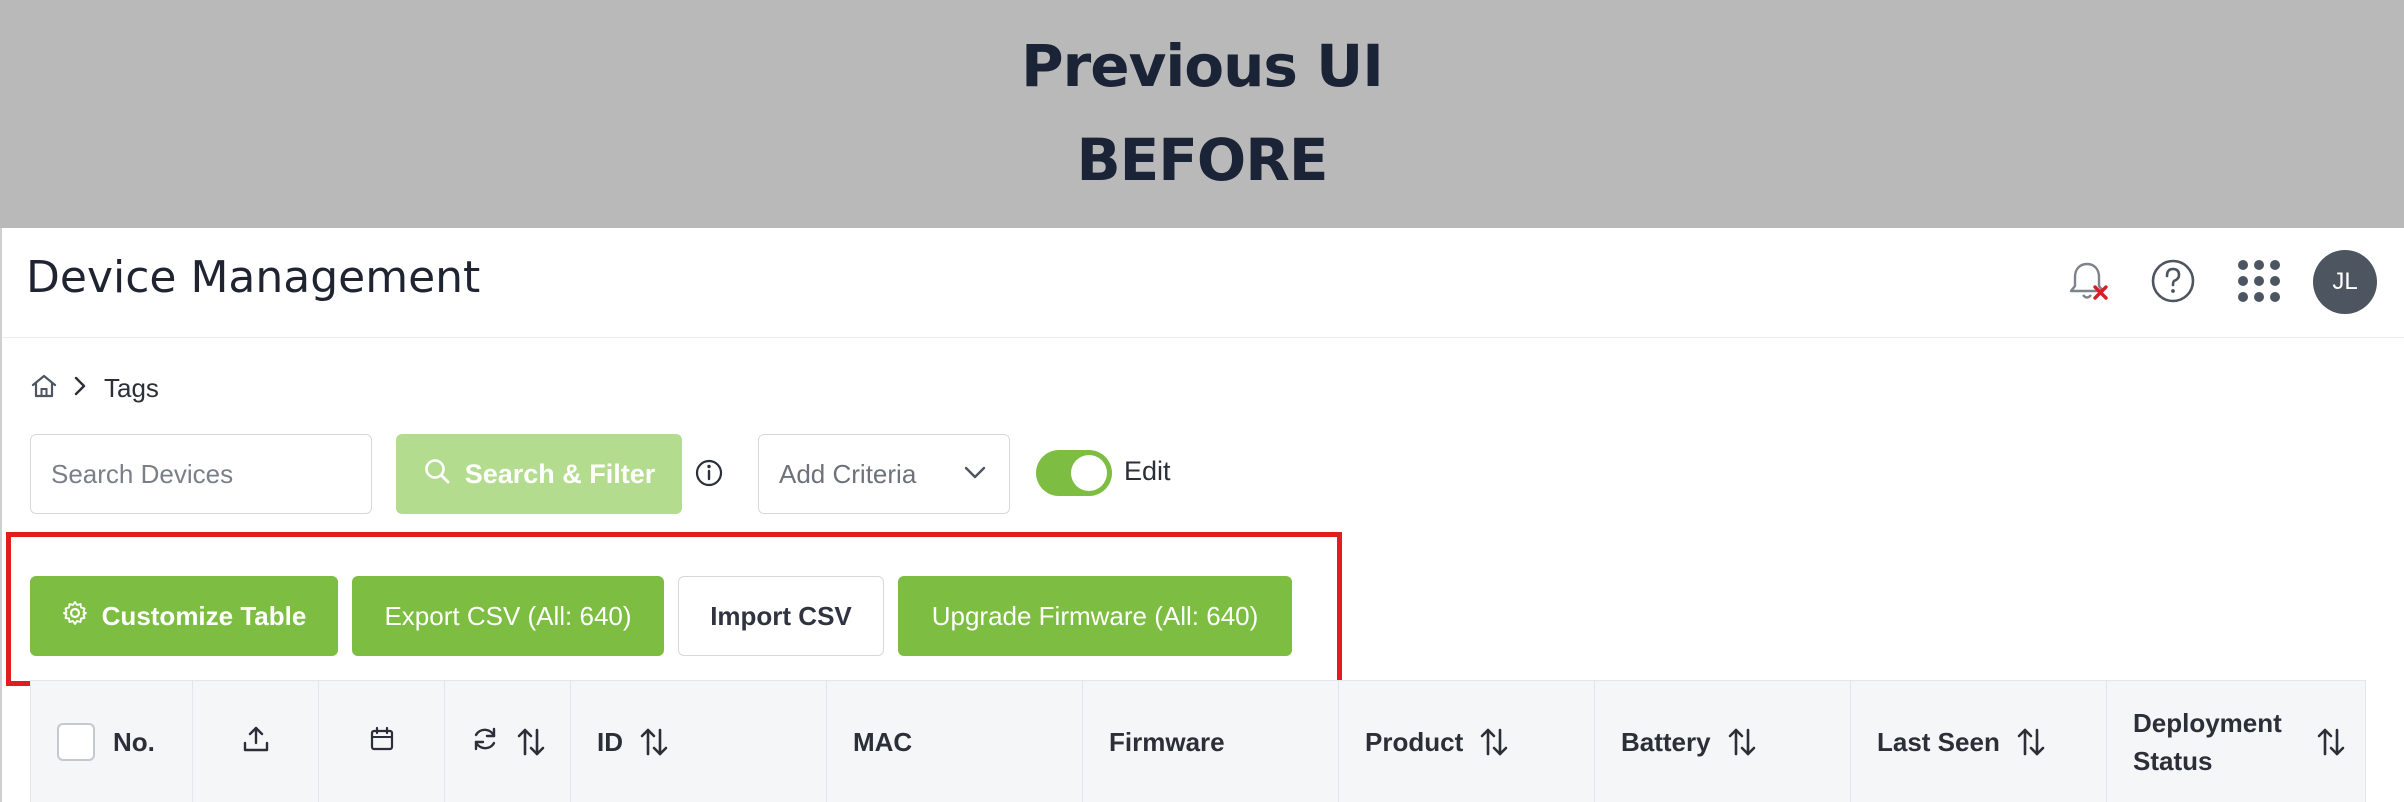  I want to click on add-criteria-label: Add Criteria, so click(848, 473).